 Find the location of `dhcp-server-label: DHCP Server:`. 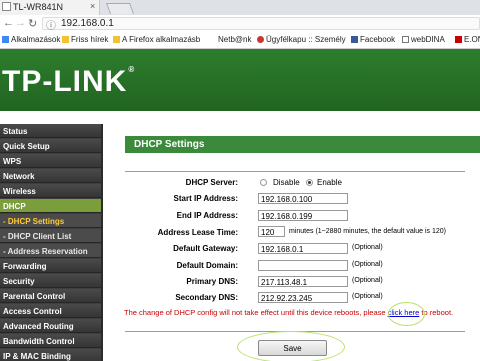

dhcp-server-label: DHCP Server: is located at coordinates (211, 182).